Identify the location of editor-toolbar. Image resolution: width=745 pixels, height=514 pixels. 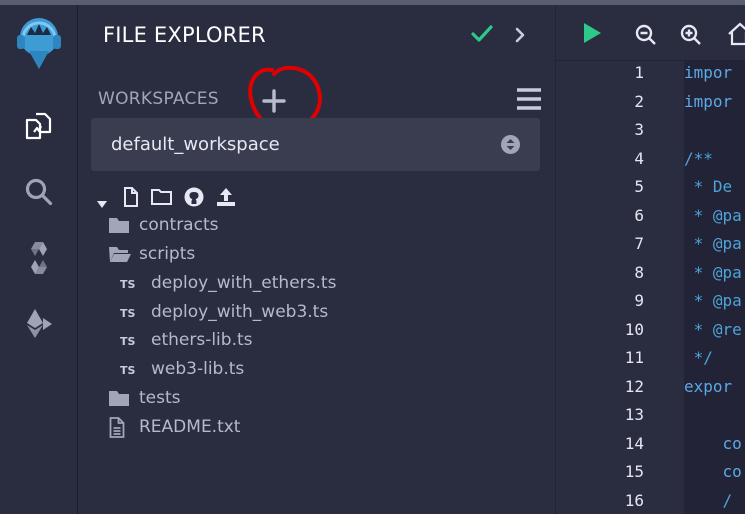
(650, 32).